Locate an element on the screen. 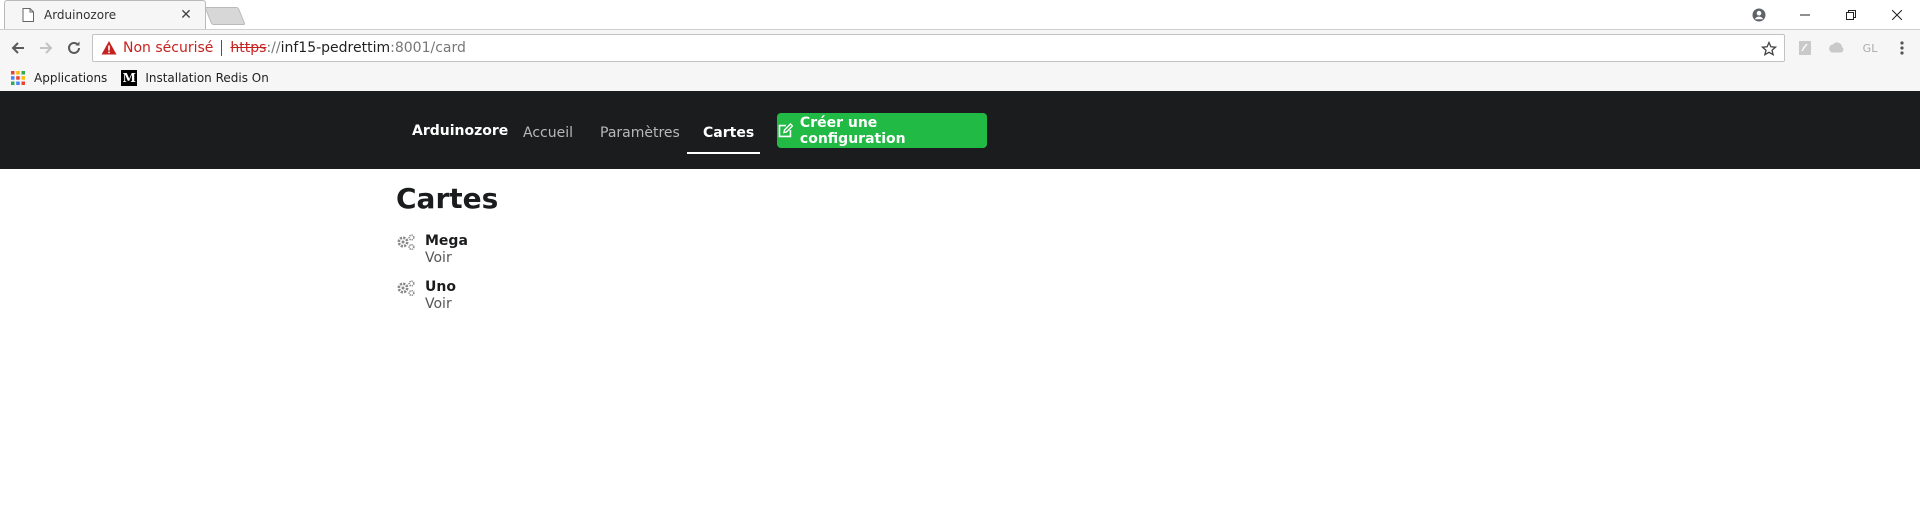 Image resolution: width=1920 pixels, height=520 pixels. bookmark-redis: M Installation Redis On is located at coordinates (195, 78).